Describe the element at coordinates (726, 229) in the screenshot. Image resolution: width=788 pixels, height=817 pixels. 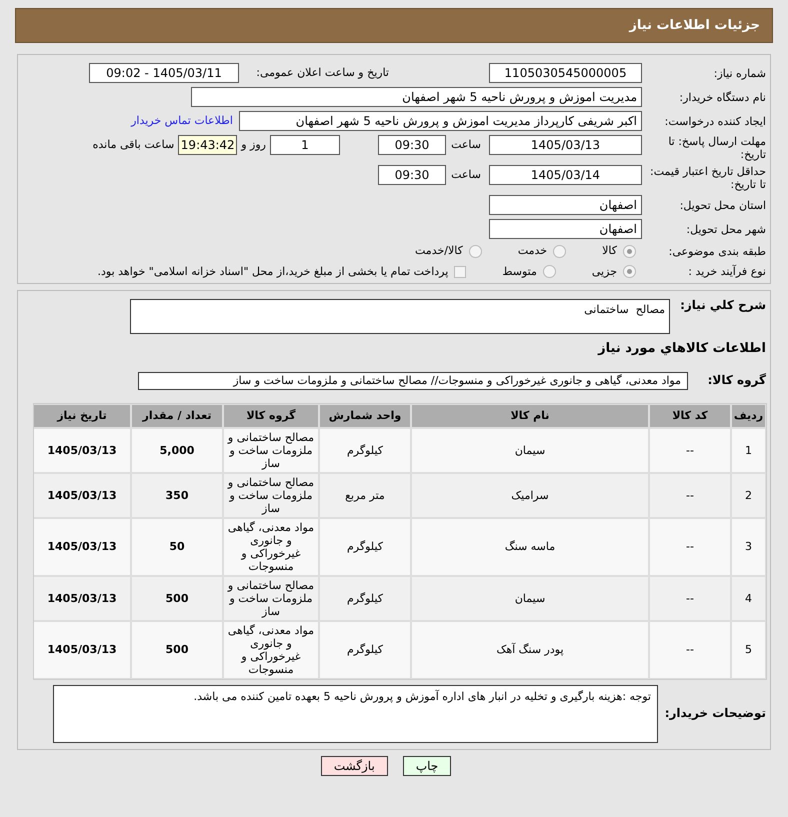
I see `field-label: شهر محل تحویل:` at that location.